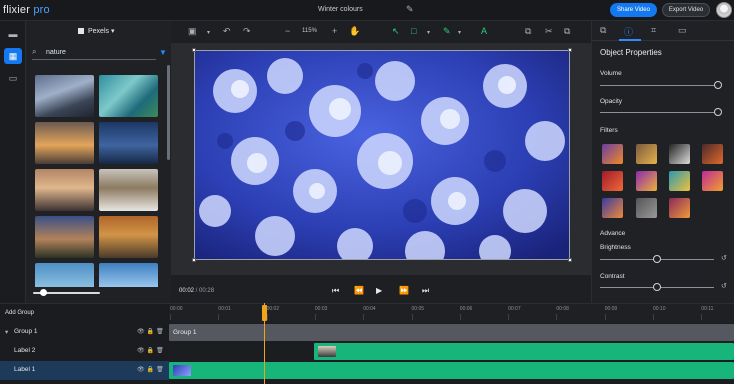 This screenshot has width=734, height=384. Describe the element at coordinates (603, 30) in the screenshot. I see `text-properties-icon: ⧉` at that location.